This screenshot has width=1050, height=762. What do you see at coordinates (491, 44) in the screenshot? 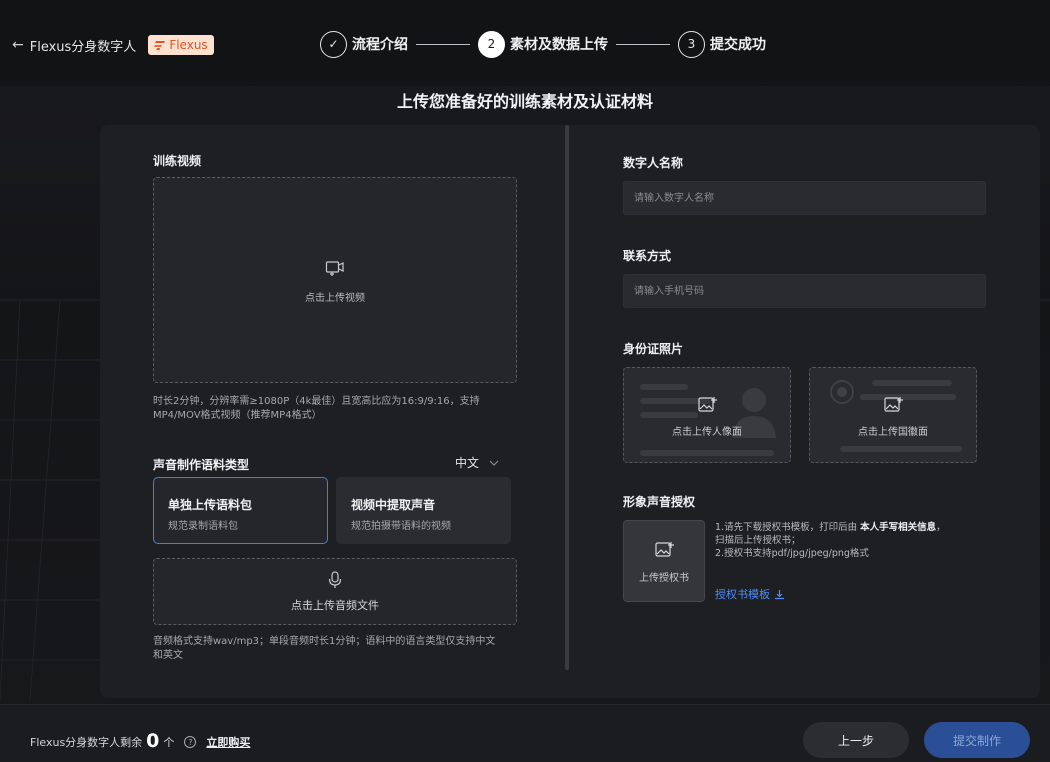
I see `step-number: 2` at bounding box center [491, 44].